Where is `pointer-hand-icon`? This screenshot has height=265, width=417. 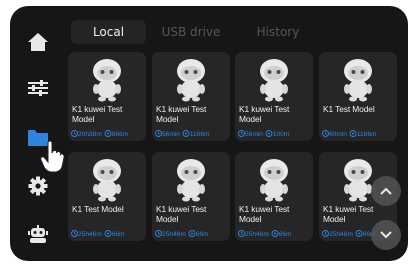
pointer-hand-icon is located at coordinates (52, 157).